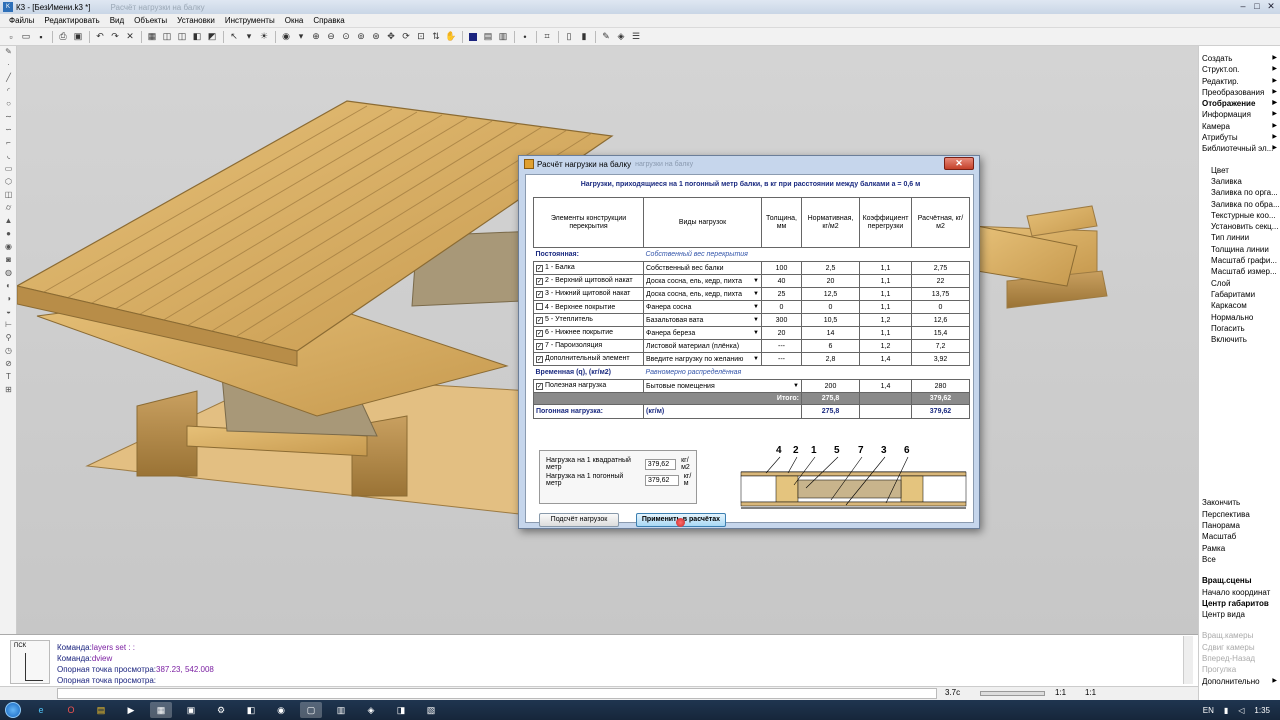 The height and width of the screenshot is (720, 1280). What do you see at coordinates (1239, 339) in the screenshot?
I see `panel-item-show: Включить` at bounding box center [1239, 339].